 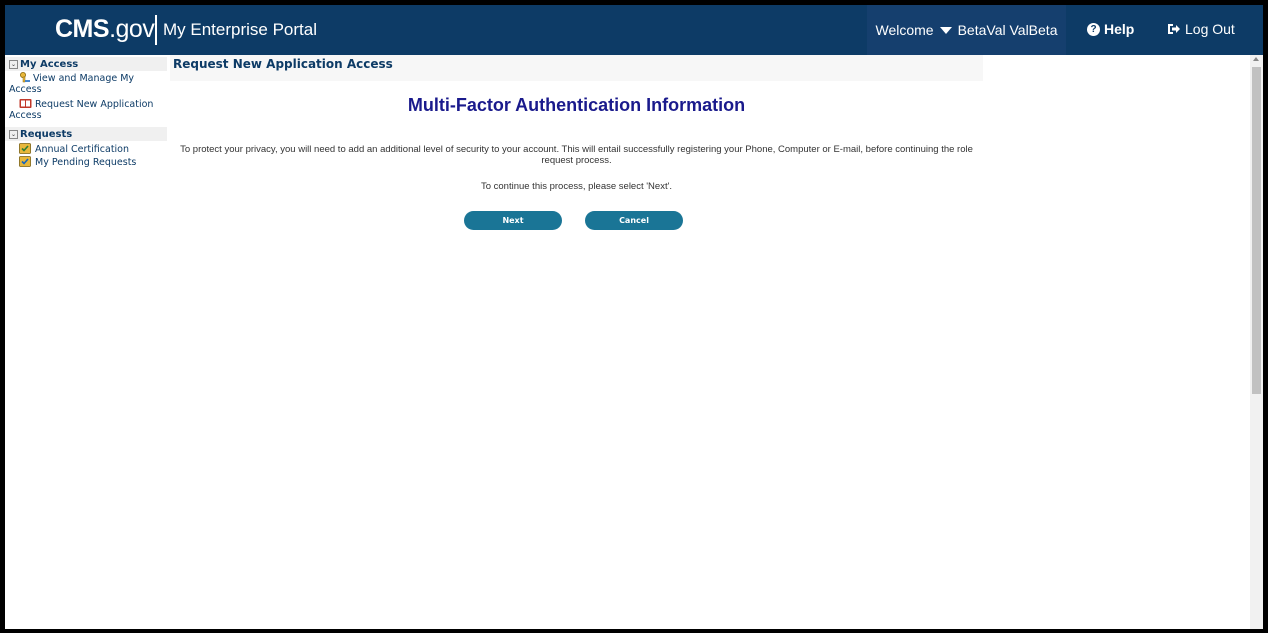 I want to click on cms-logo: CMS.gov, so click(x=105, y=29).